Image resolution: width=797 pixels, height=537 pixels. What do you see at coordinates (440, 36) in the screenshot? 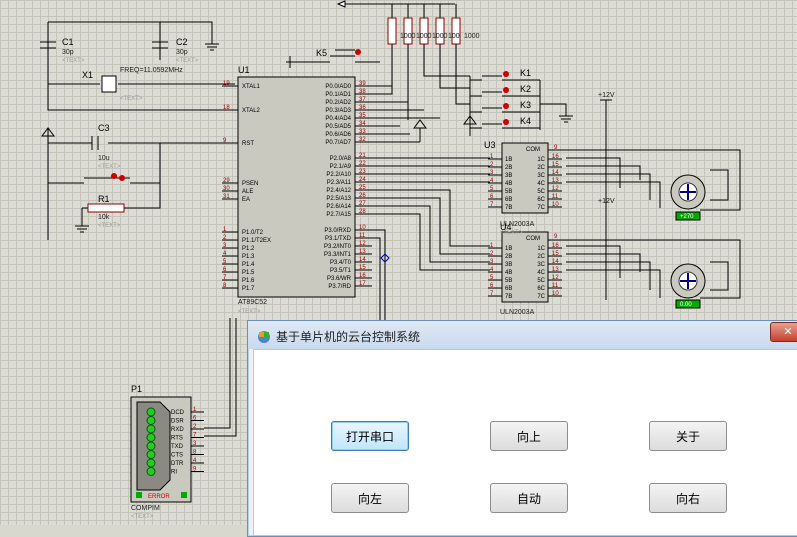
I see `res-value-3: 1000` at bounding box center [440, 36].